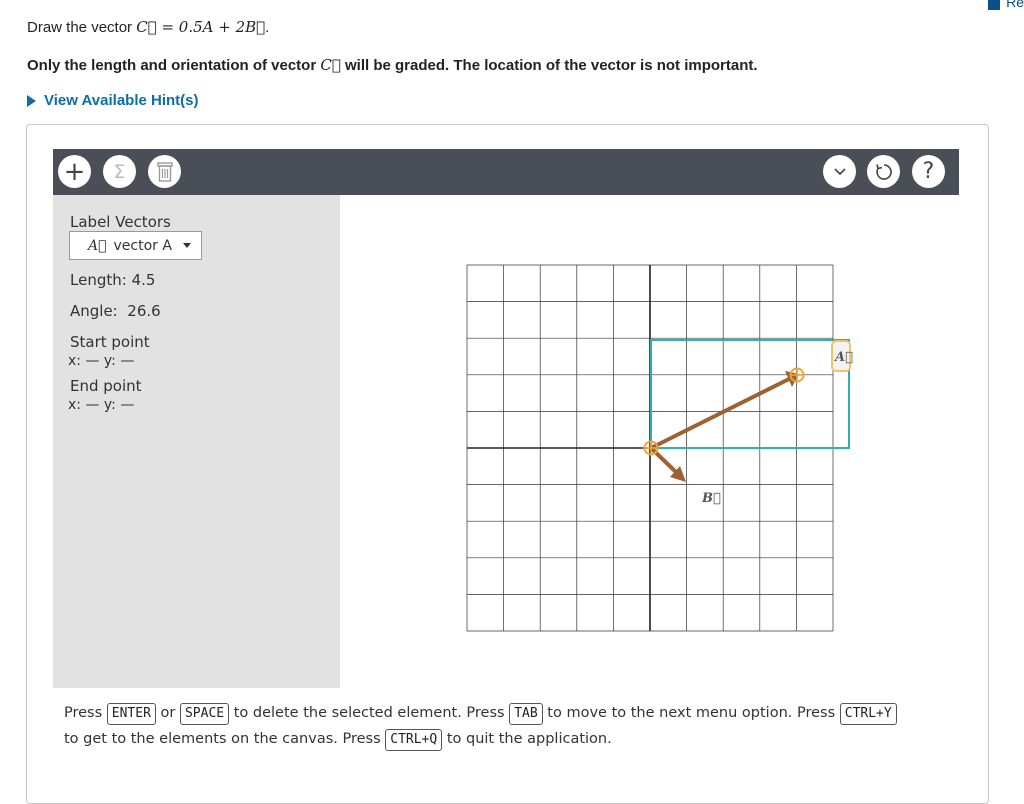 This screenshot has height=804, width=1024. Describe the element at coordinates (526, 714) in the screenshot. I see `key-tab: TAB` at that location.